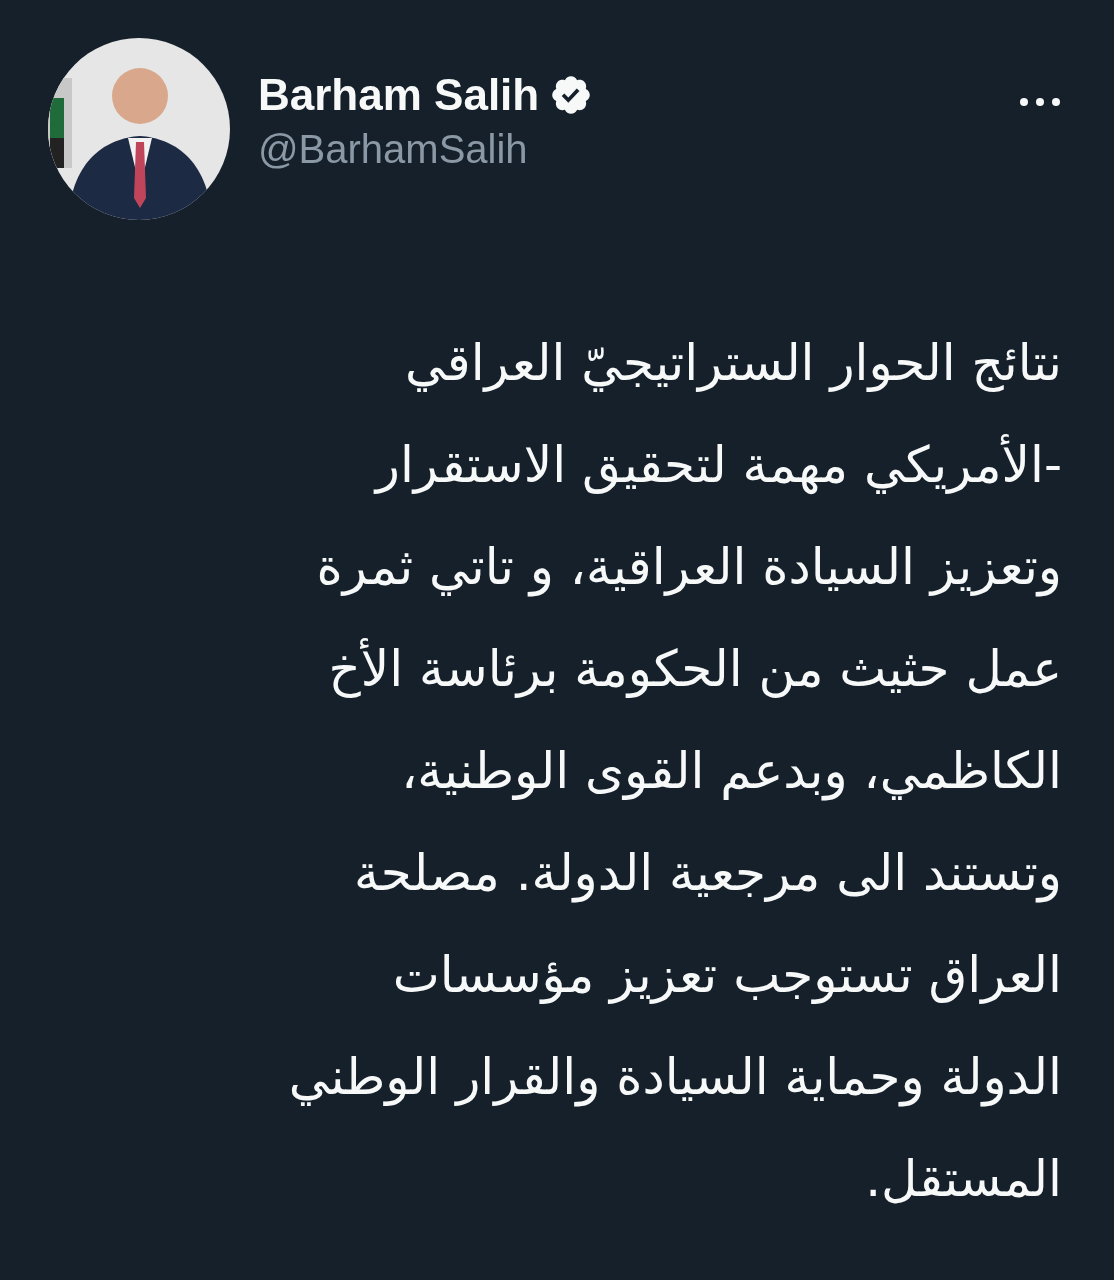 The height and width of the screenshot is (1280, 1114). What do you see at coordinates (1040, 102) in the screenshot?
I see `more-options-icon` at bounding box center [1040, 102].